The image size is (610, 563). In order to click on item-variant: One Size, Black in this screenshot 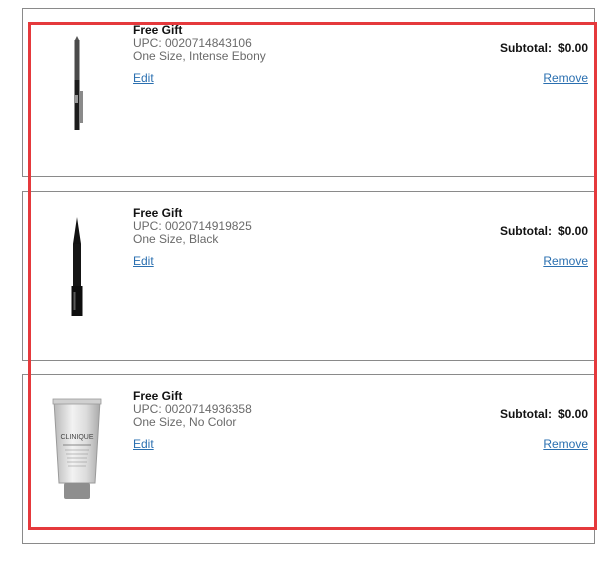, I will do `click(176, 239)`.